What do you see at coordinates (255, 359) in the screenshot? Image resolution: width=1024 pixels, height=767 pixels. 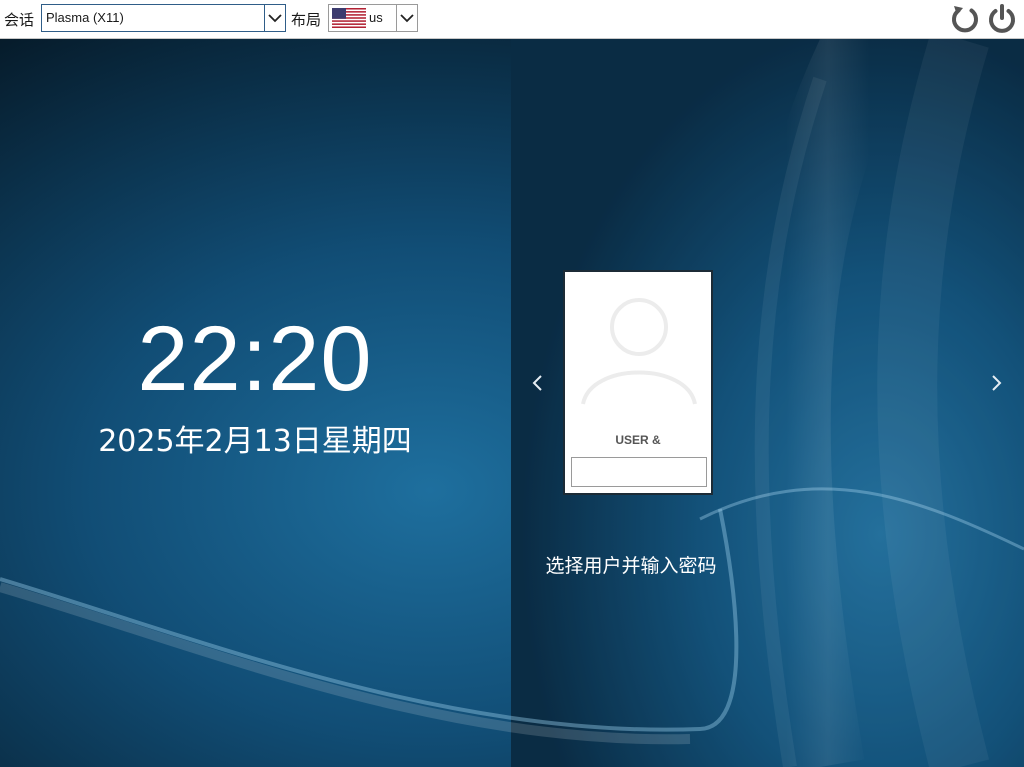 I see `clock-time: 22:20` at bounding box center [255, 359].